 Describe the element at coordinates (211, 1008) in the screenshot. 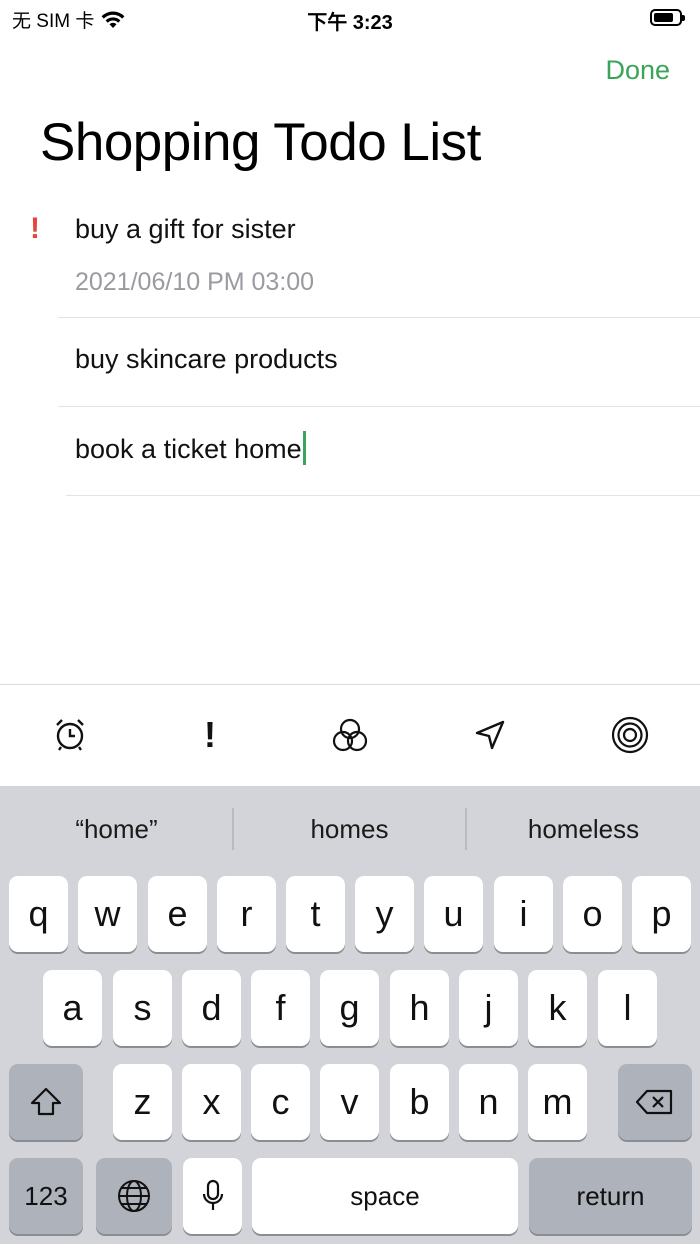

I see `key-d: d` at that location.